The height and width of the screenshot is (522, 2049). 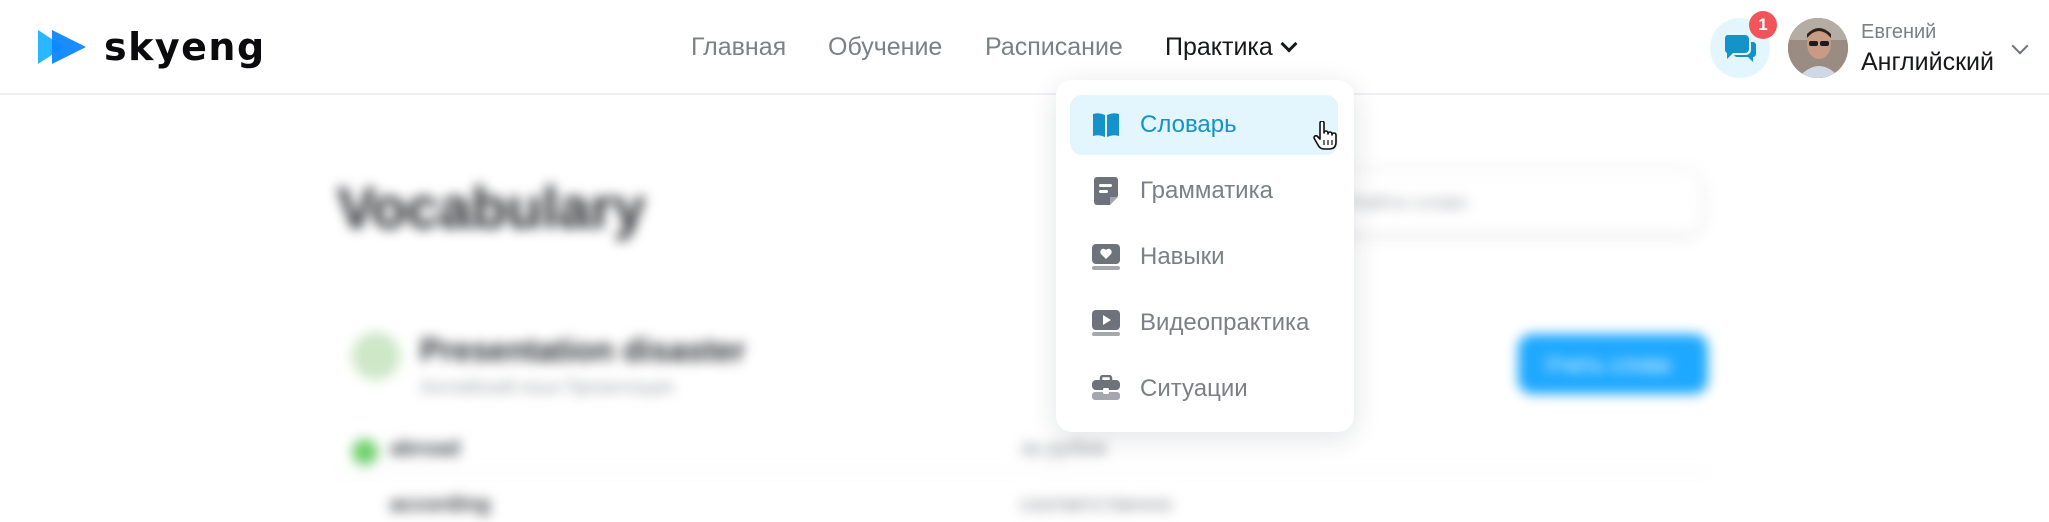 What do you see at coordinates (1188, 124) in the screenshot?
I see `menu-item-label: Словарь` at bounding box center [1188, 124].